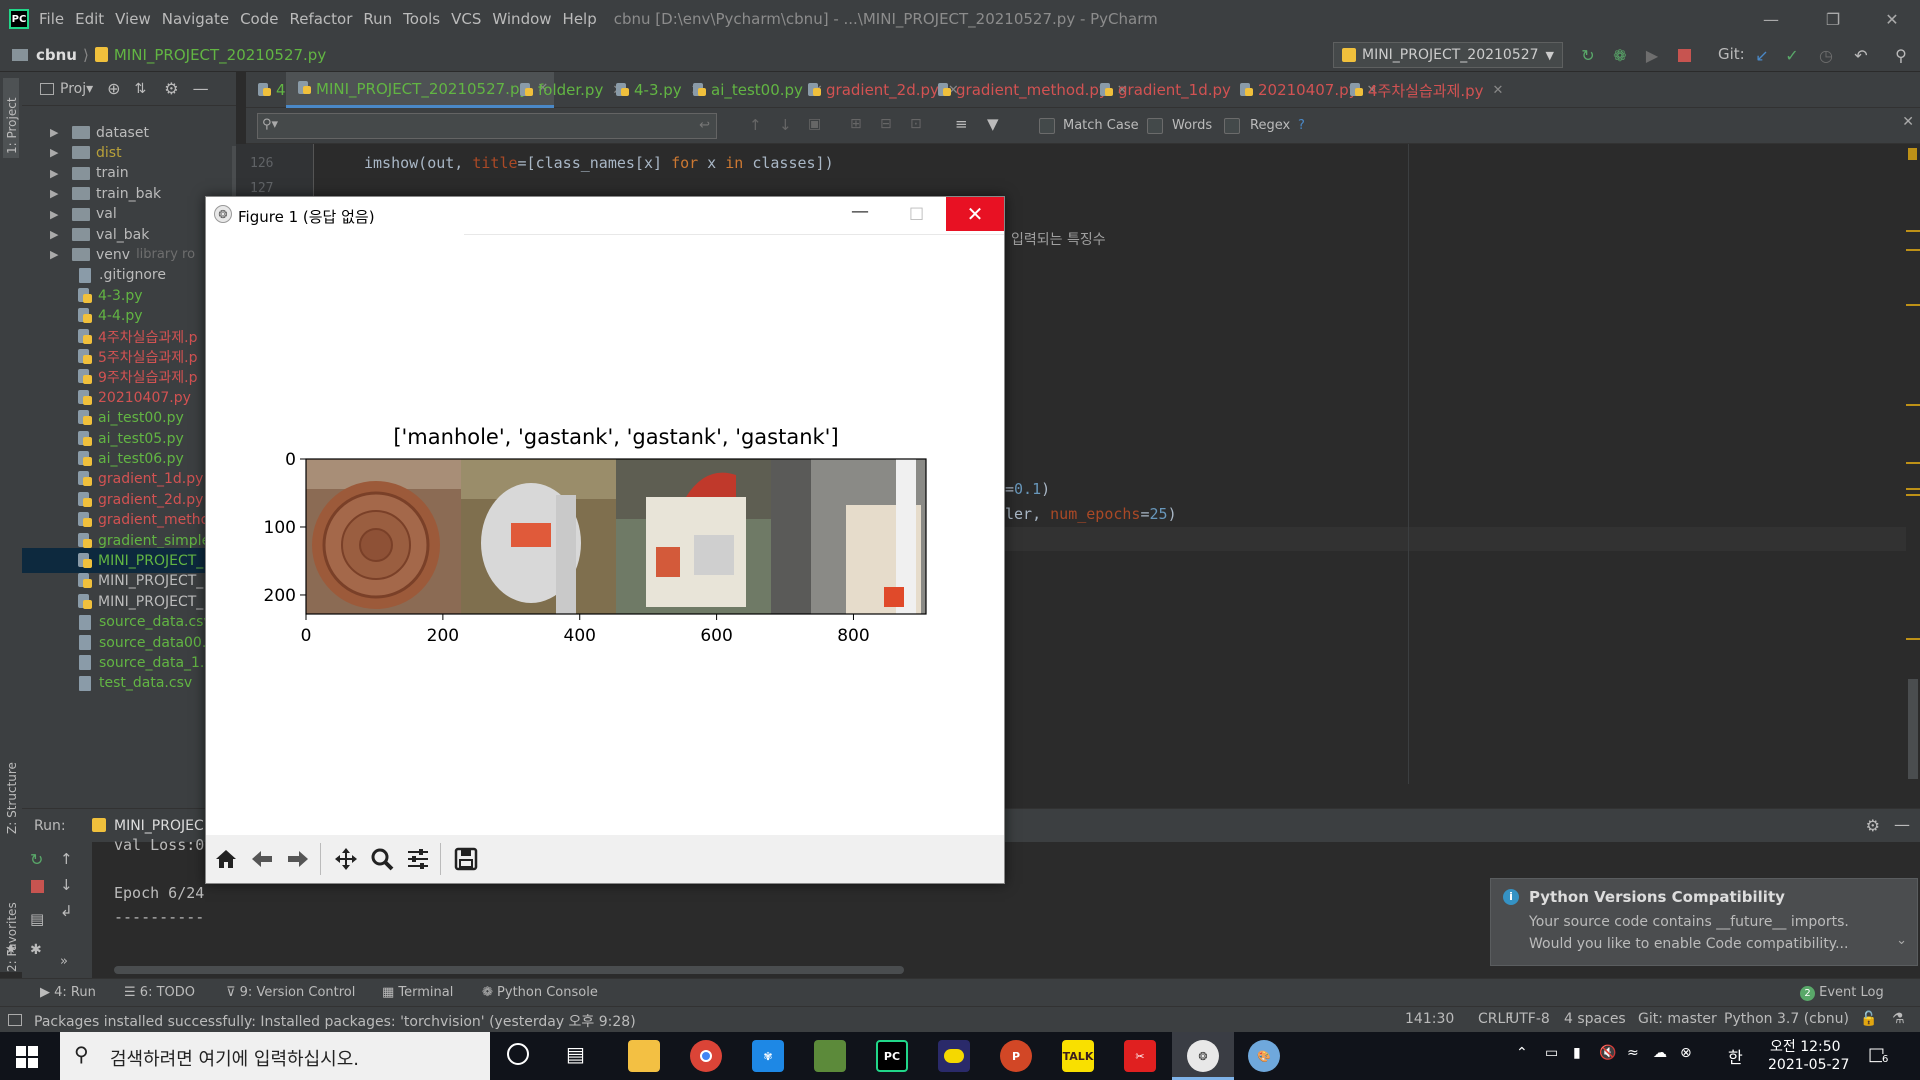  Describe the element at coordinates (320, 19) in the screenshot. I see `menu-refactor: Refactor` at that location.